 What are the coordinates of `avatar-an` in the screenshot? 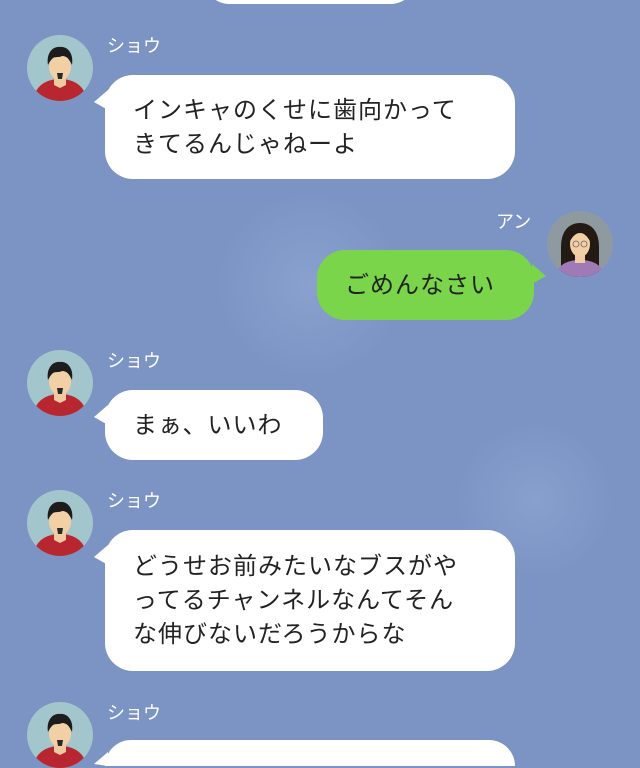 It's located at (580, 244).